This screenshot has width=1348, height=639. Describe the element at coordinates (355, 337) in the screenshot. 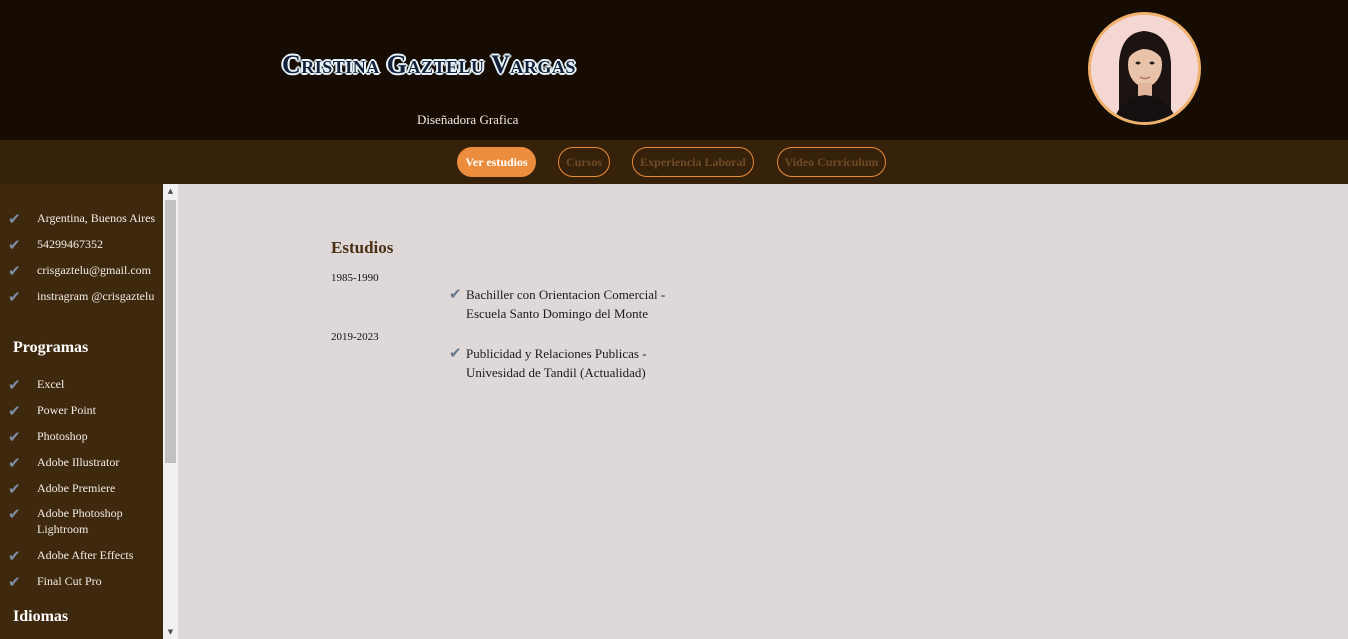

I see `study-years: 2019-2023` at that location.